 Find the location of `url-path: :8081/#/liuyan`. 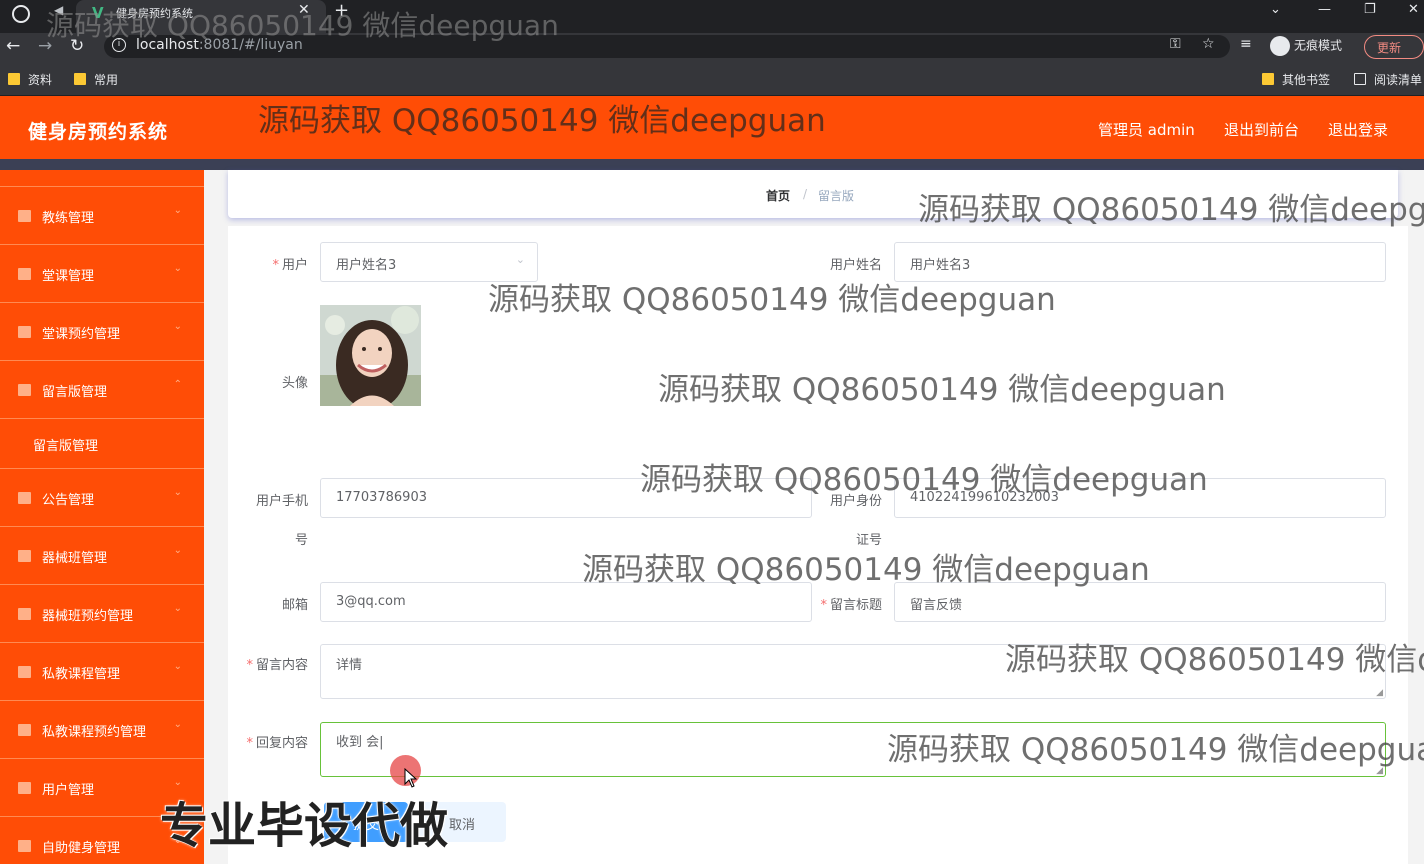

url-path: :8081/#/liuyan is located at coordinates (250, 45).